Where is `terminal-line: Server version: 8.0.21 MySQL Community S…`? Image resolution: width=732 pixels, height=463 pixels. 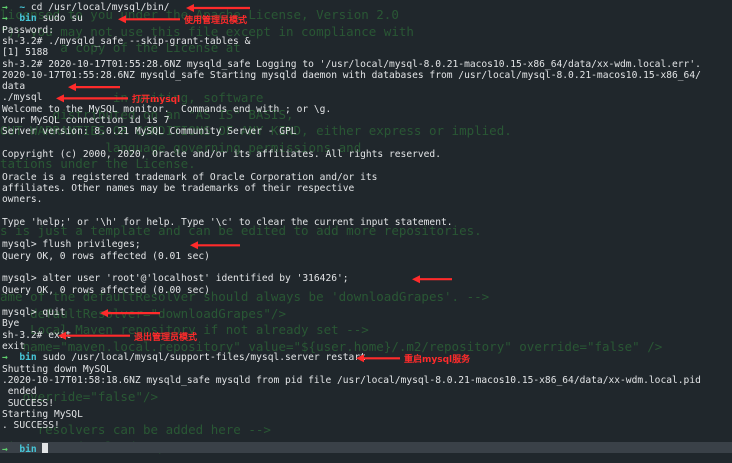
terminal-line: Server version: 8.0.21 MySQL Community S… is located at coordinates (149, 132).